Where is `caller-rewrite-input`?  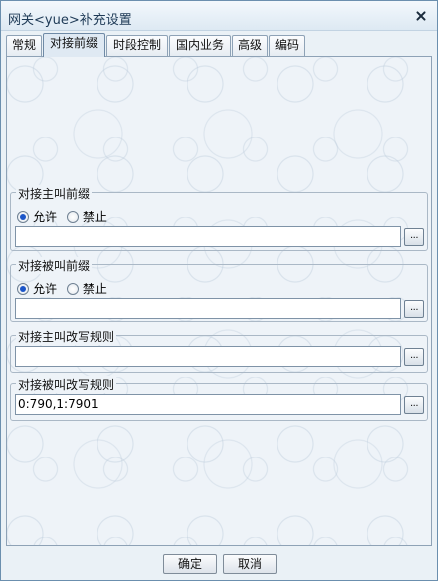 caller-rewrite-input is located at coordinates (208, 356).